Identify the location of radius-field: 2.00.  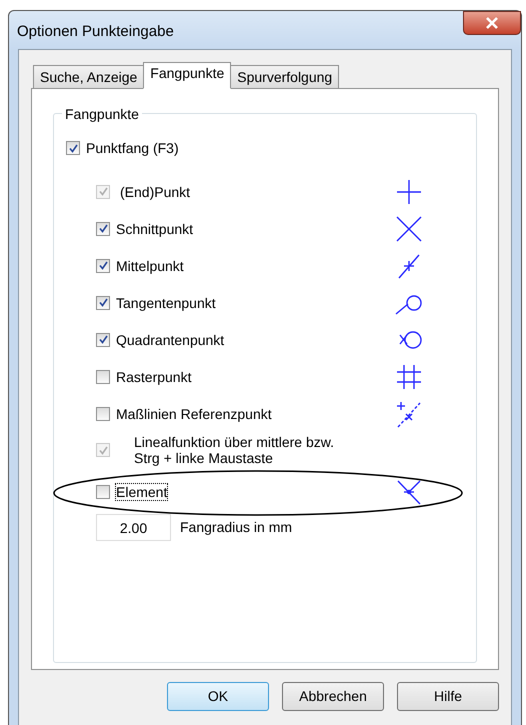
(133, 527).